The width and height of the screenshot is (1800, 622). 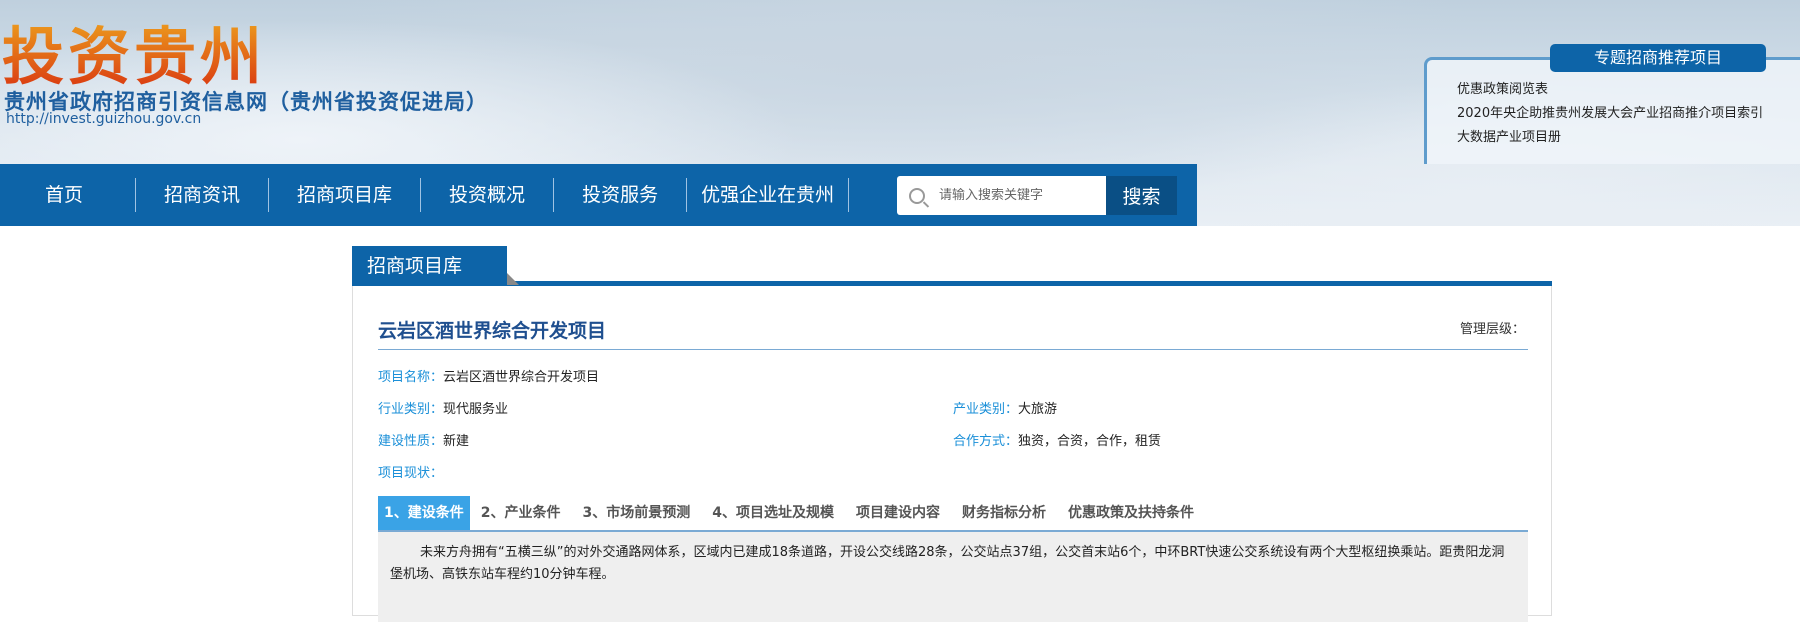 I want to click on tab-construction: 1、建设条件, so click(x=424, y=513).